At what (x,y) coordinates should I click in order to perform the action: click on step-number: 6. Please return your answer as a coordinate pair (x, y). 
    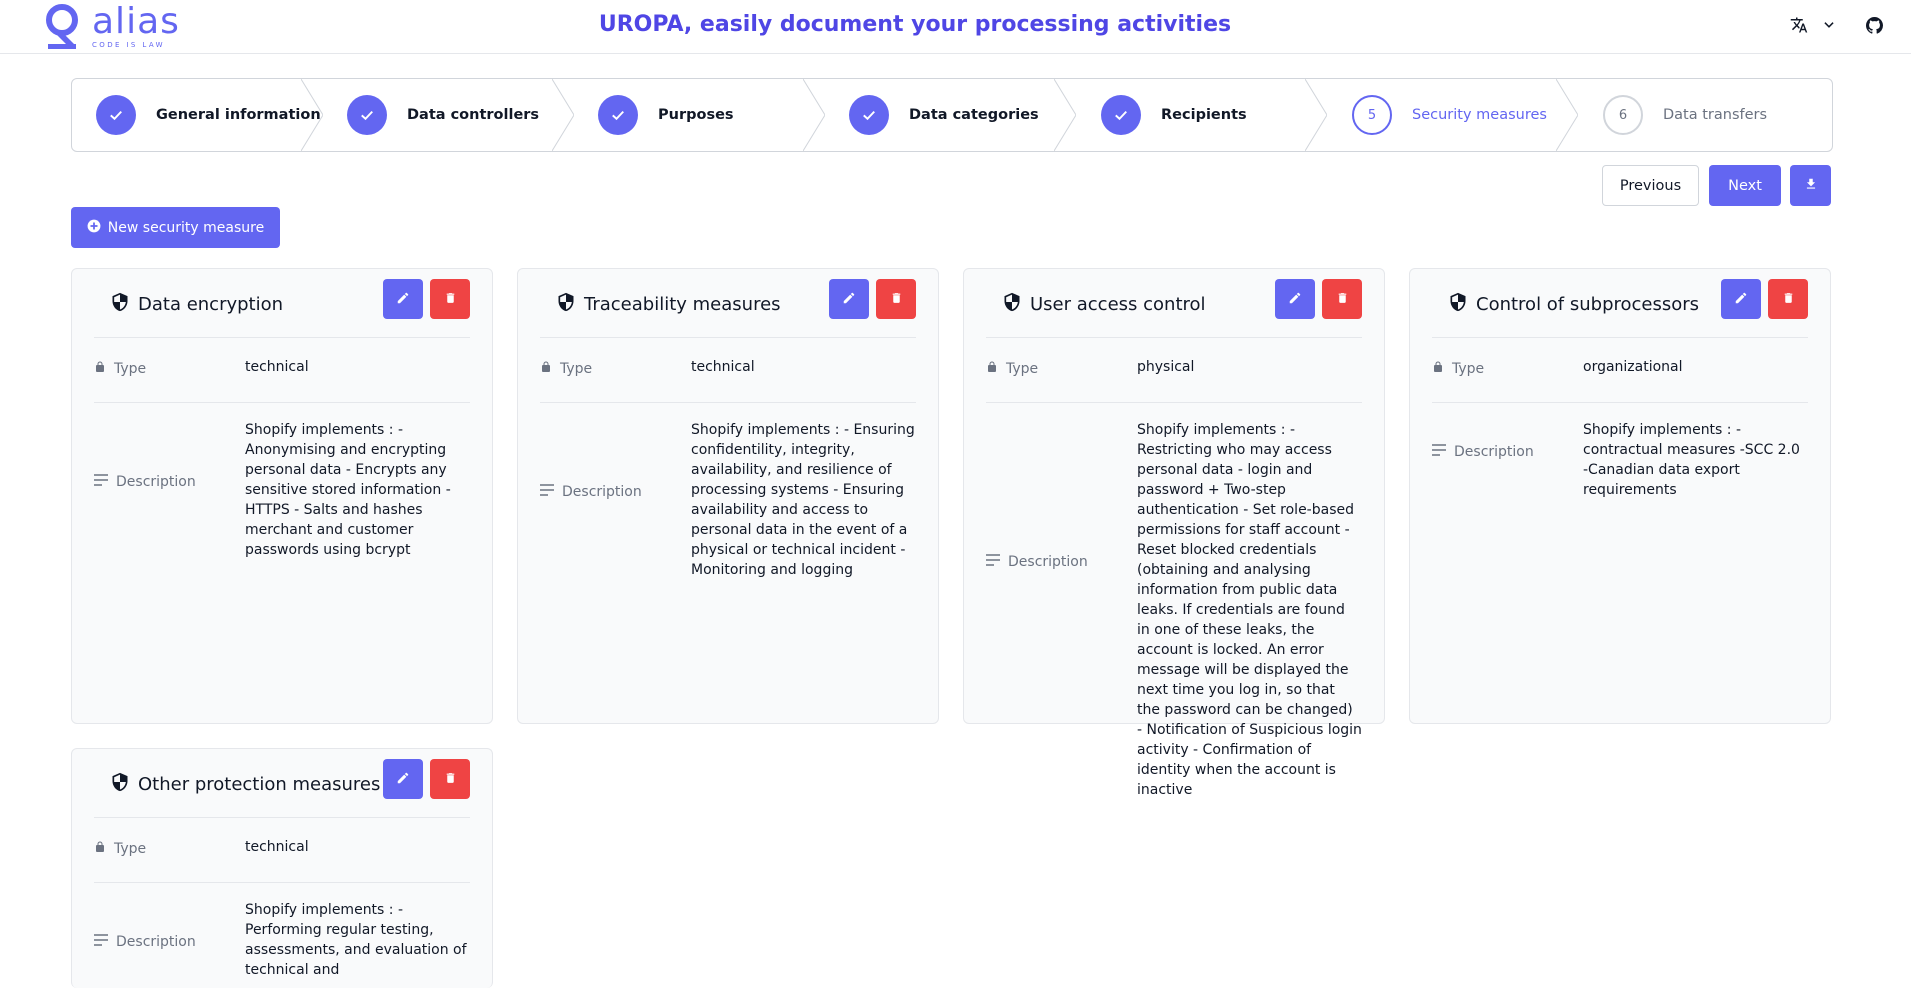
    Looking at the image, I should click on (1623, 115).